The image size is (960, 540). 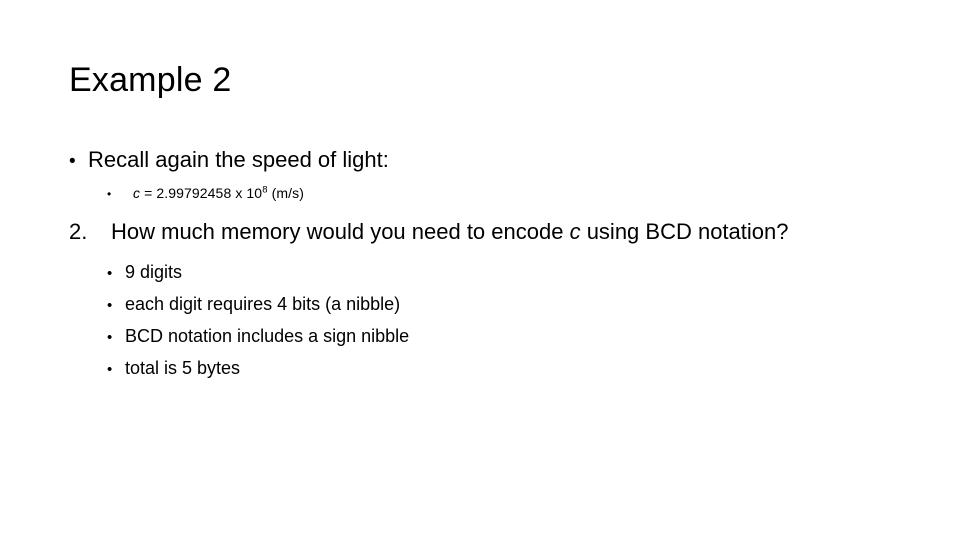 I want to click on bullet-item-speed-of-light: • c = 2.99792458 x 108 (m/s), so click(x=503, y=193).